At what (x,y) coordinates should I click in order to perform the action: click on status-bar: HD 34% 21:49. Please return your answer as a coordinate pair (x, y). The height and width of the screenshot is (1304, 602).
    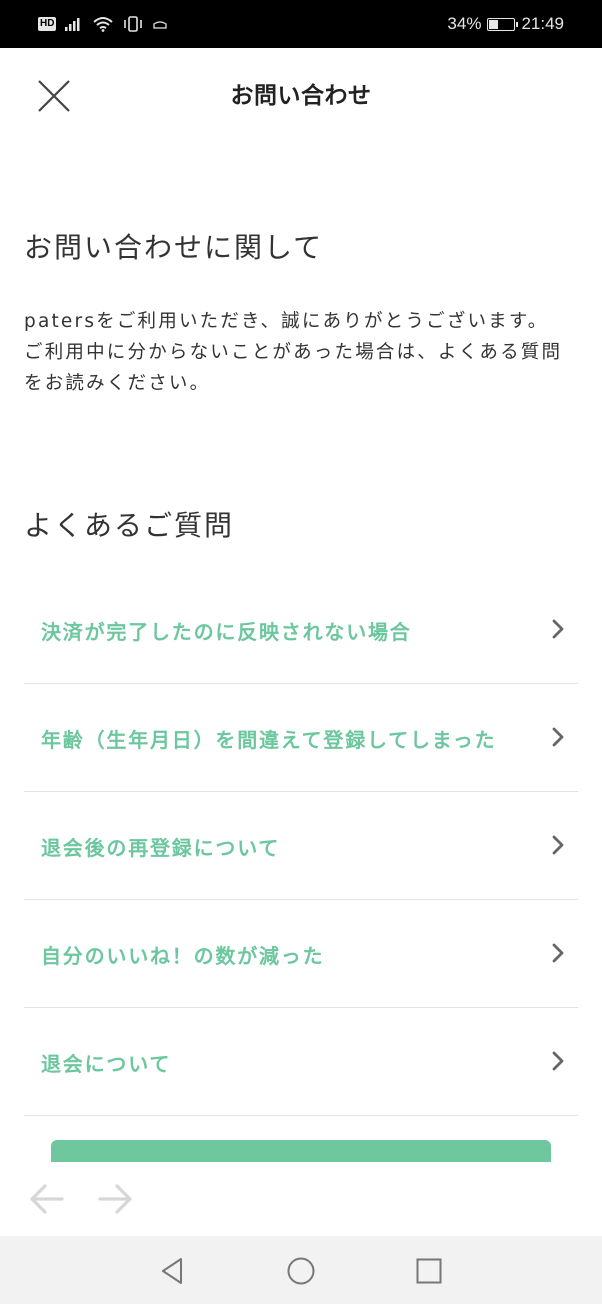
    Looking at the image, I should click on (301, 24).